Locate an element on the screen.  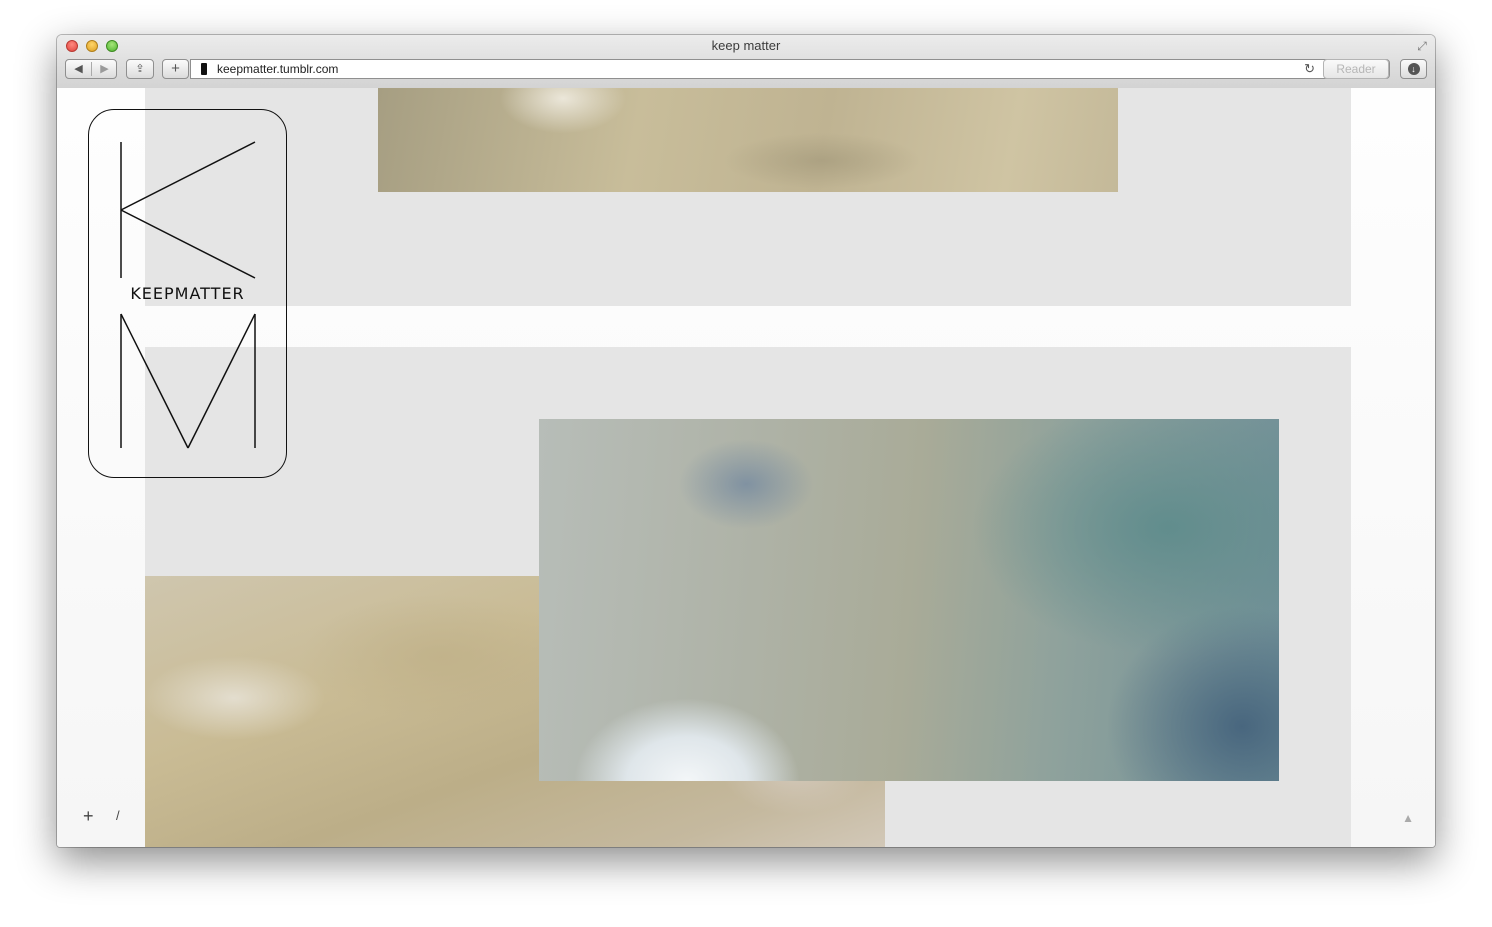
download-icon: ↓ is located at coordinates (1413, 69).